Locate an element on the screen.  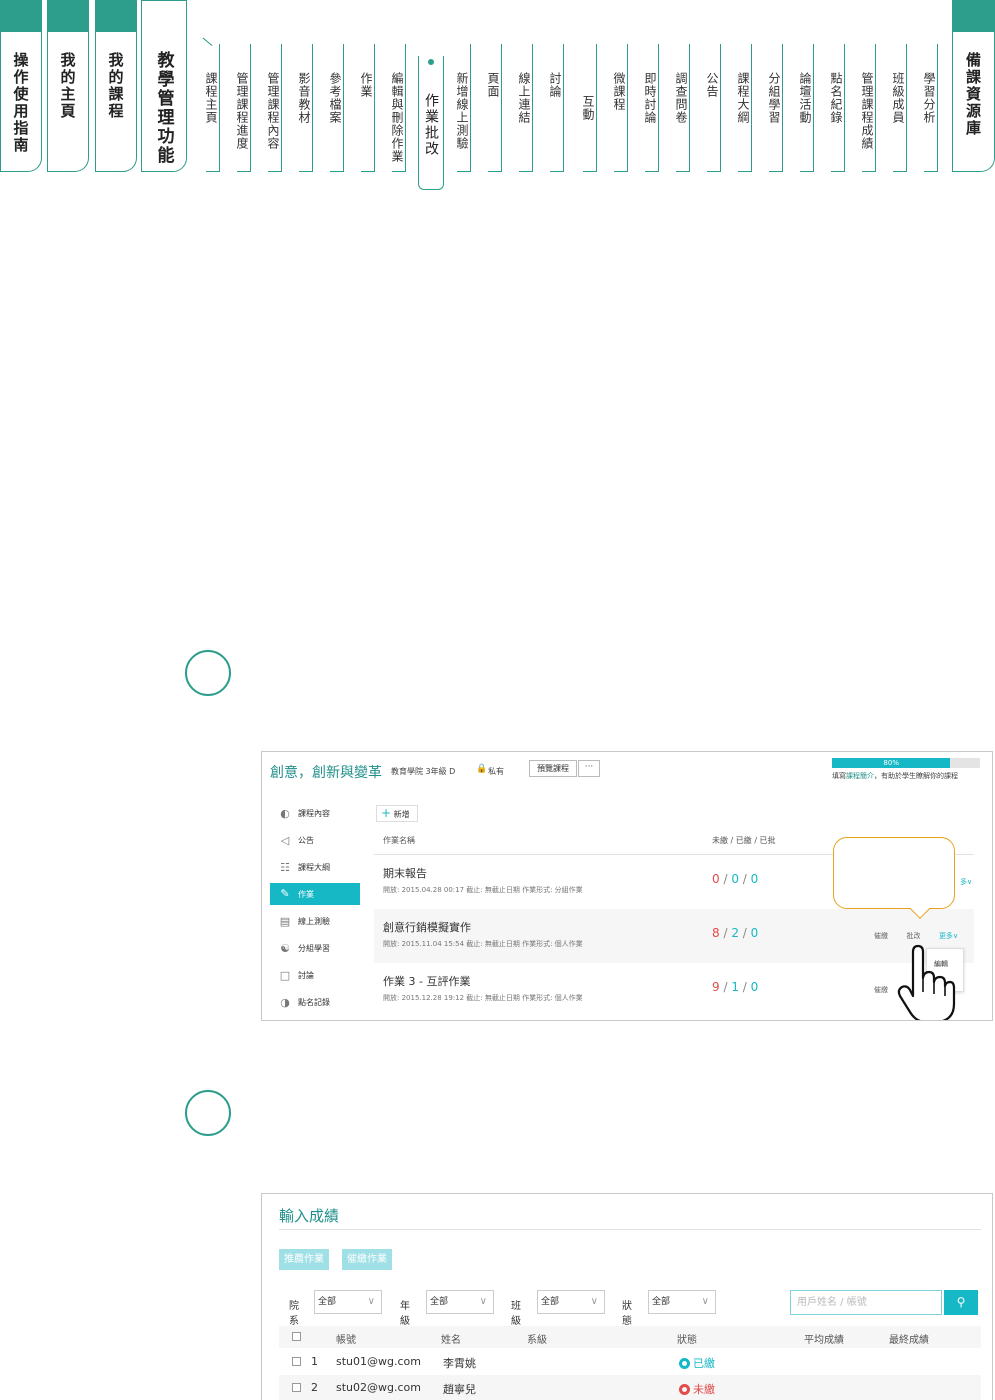
submission-counts: 0 / 0 / 0 is located at coordinates (735, 879).